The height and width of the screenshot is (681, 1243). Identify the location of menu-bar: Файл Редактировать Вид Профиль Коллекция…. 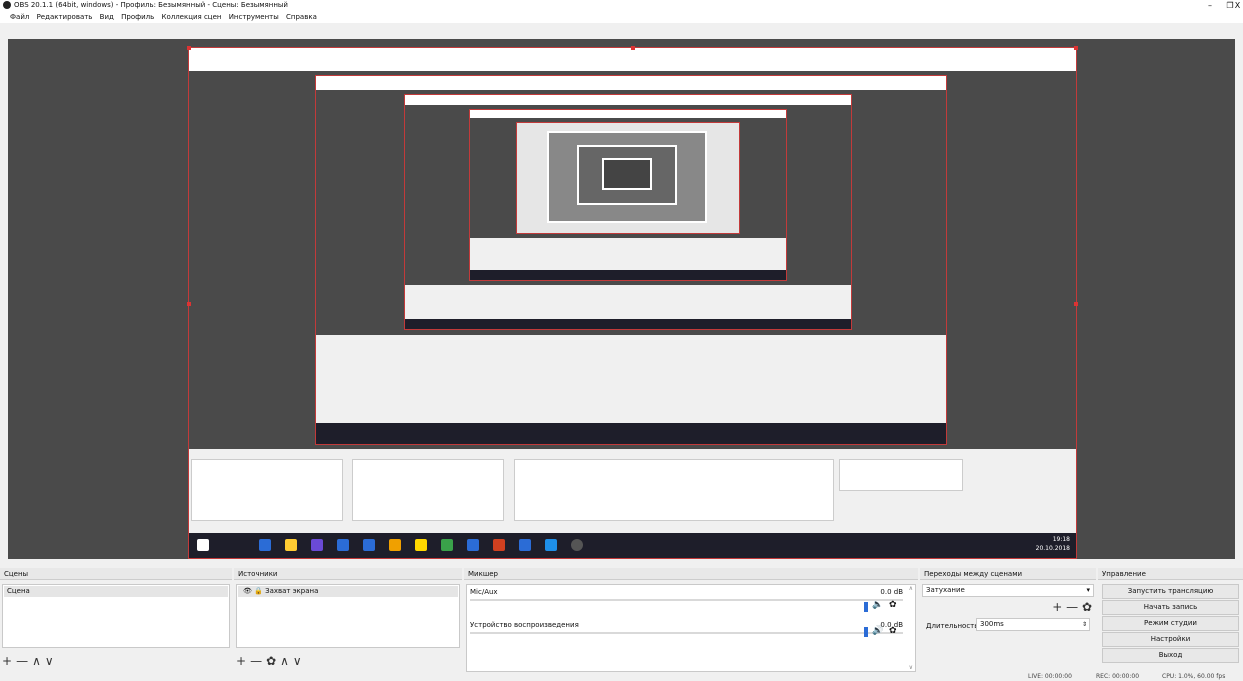
(621, 17).